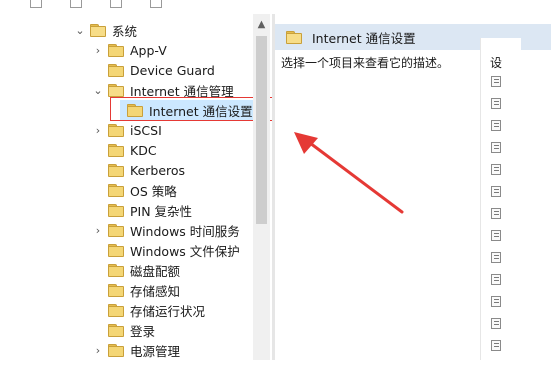 The width and height of the screenshot is (551, 387). Describe the element at coordinates (146, 130) in the screenshot. I see `tree-node-label: iSCSI` at that location.